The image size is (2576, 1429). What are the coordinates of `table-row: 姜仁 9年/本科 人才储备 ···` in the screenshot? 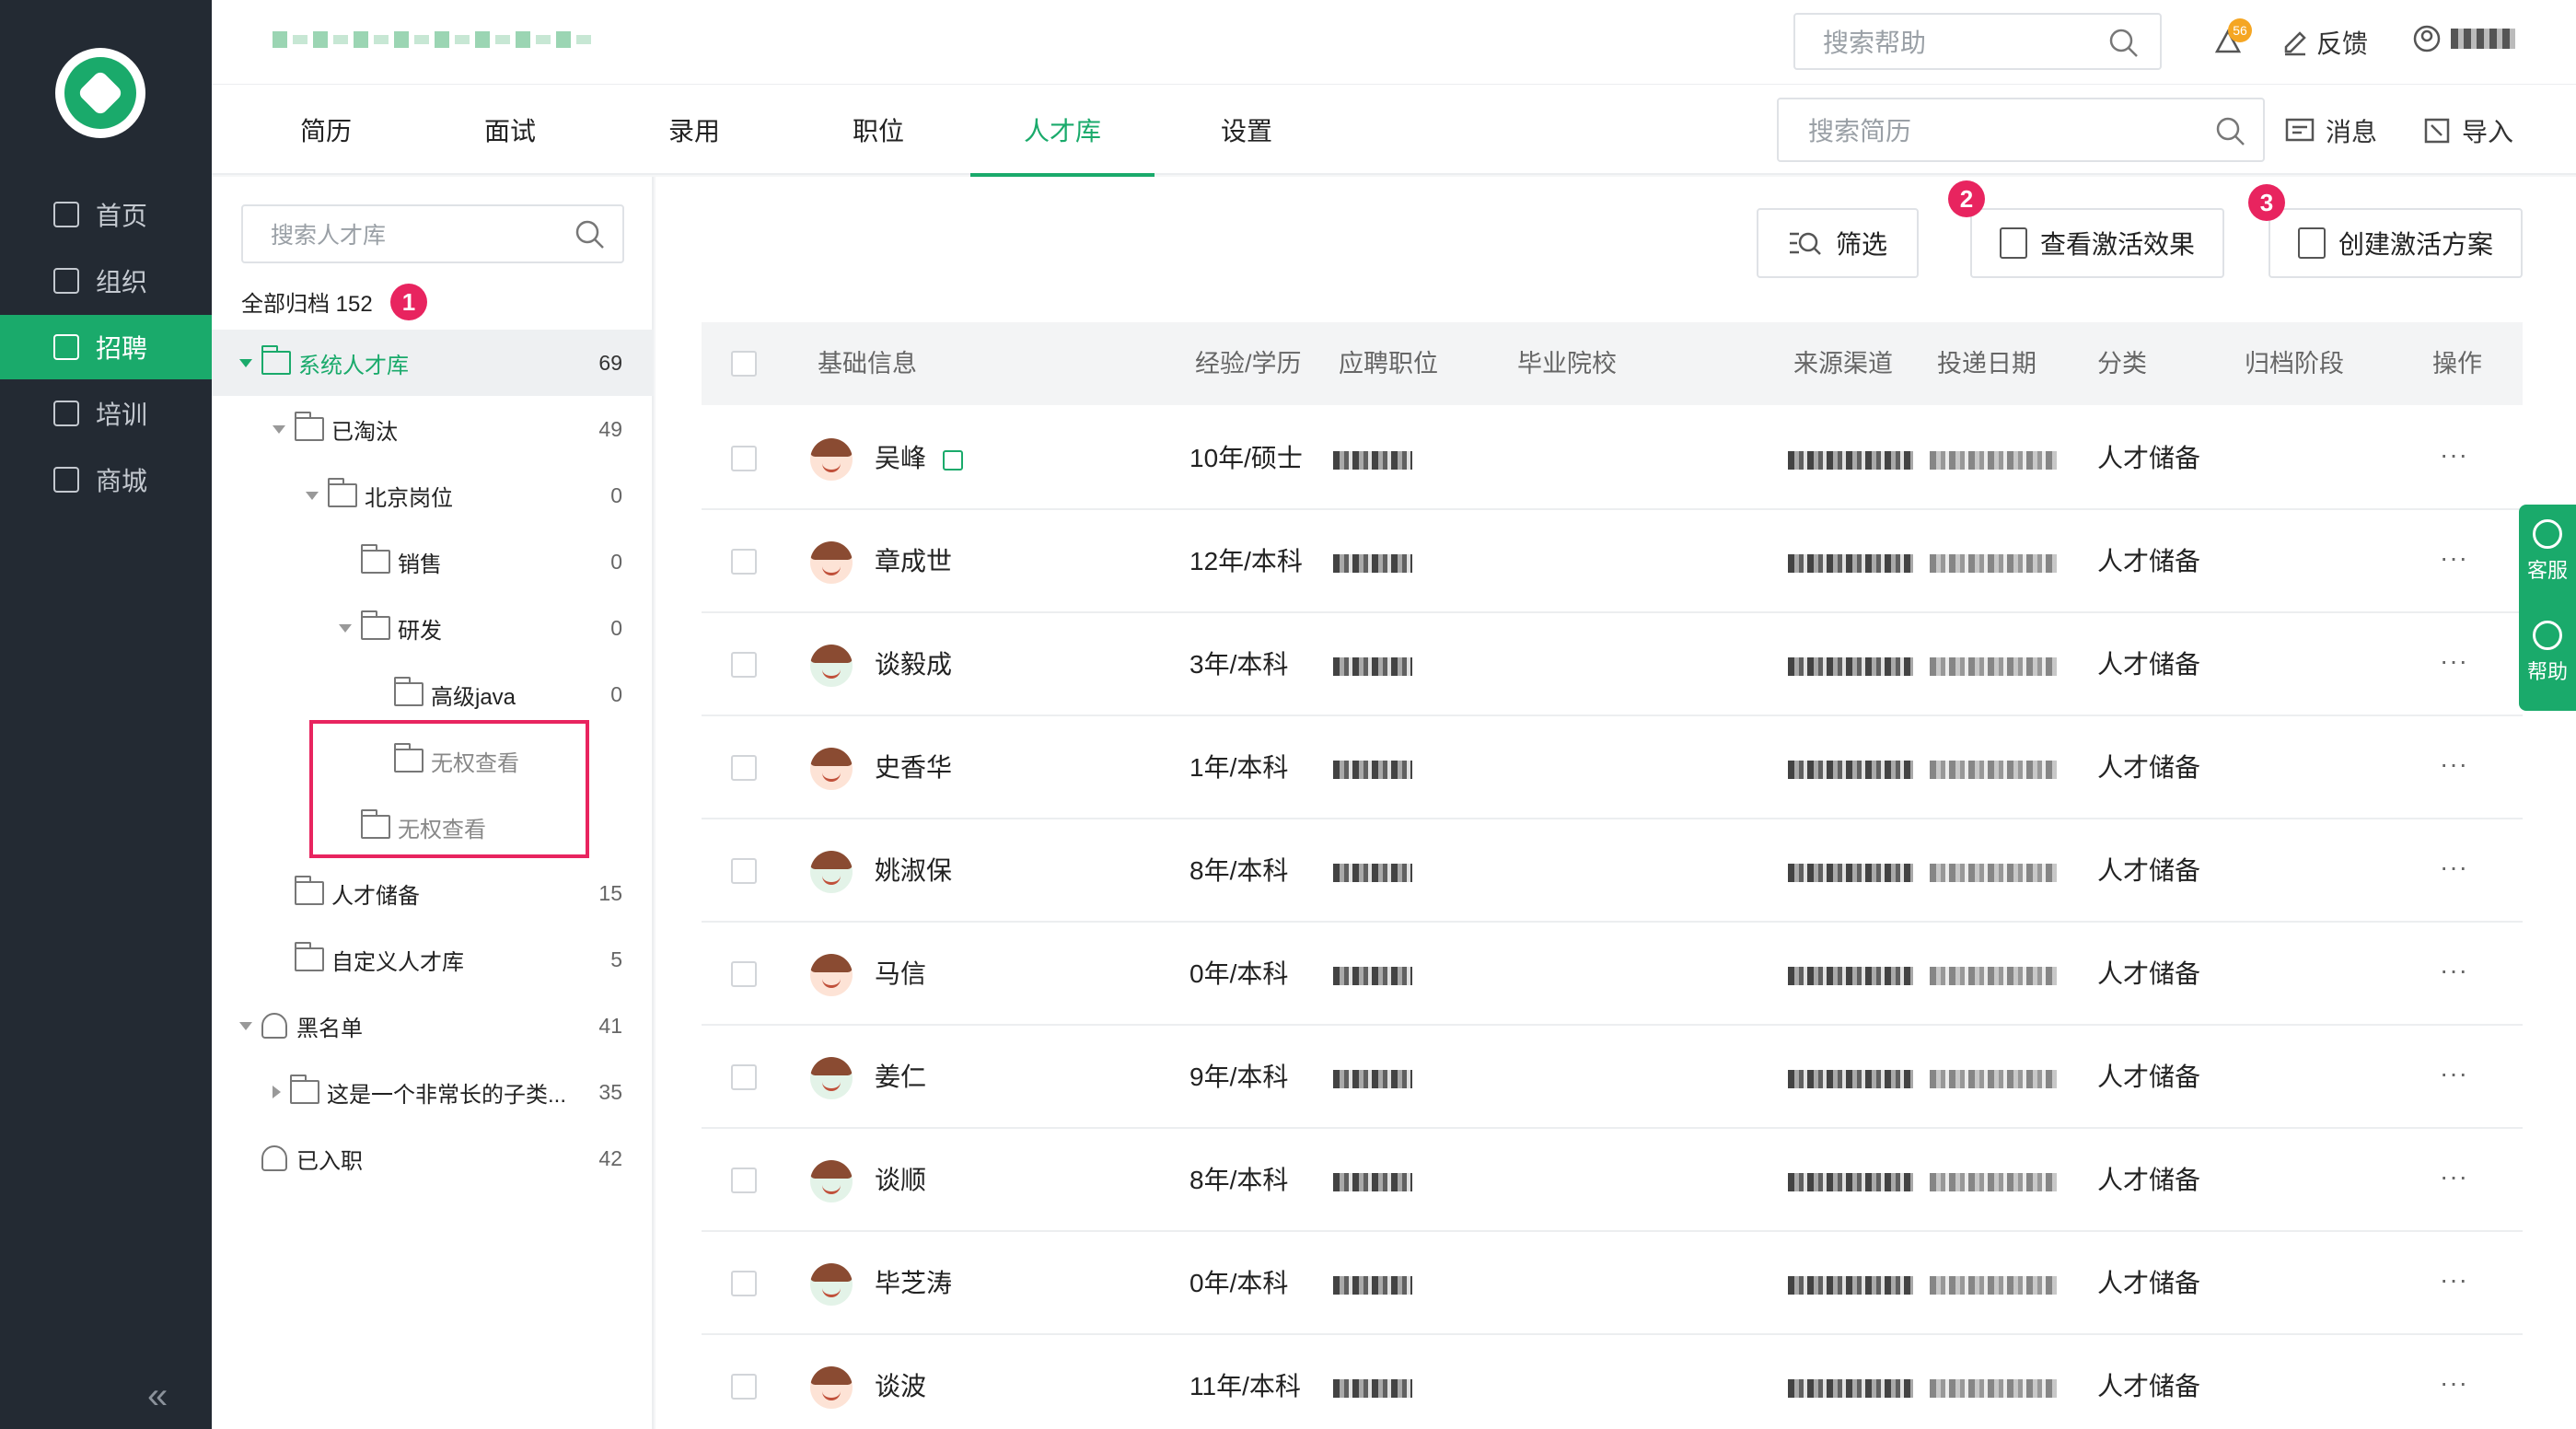 It's located at (1612, 1077).